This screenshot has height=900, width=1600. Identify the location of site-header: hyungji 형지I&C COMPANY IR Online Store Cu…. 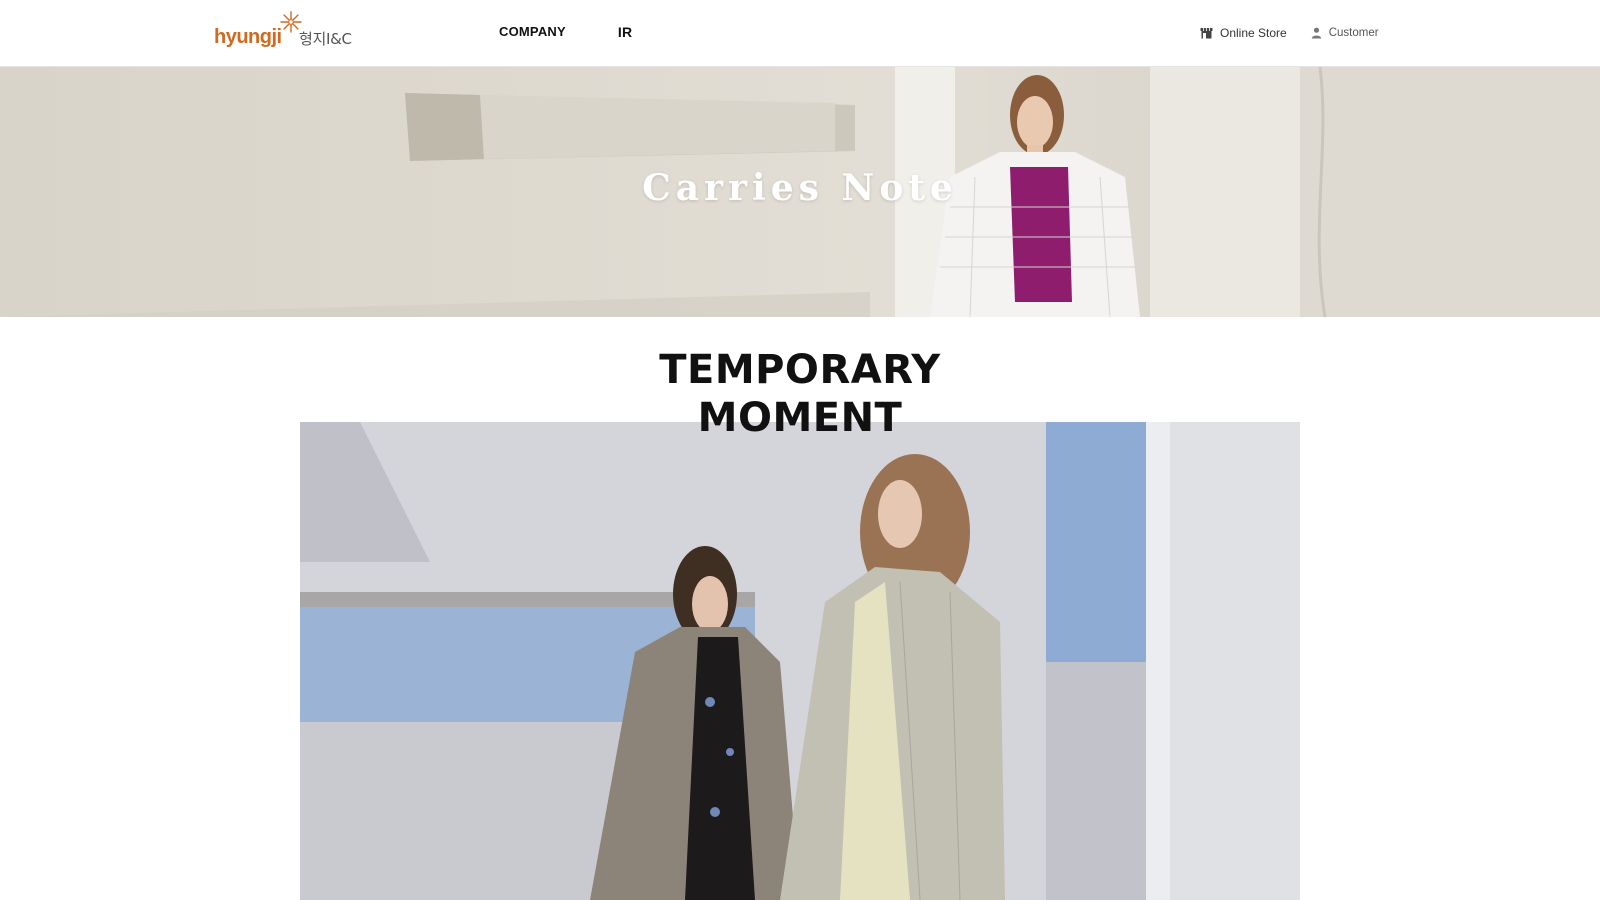
(800, 33).